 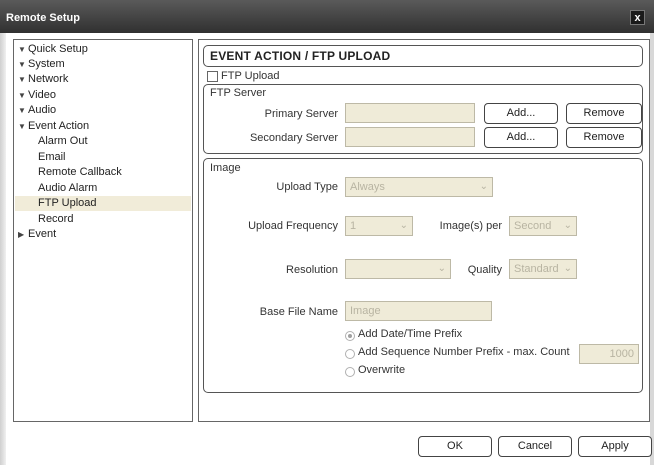 I want to click on upload-type-label: Upload Type, so click(x=307, y=187).